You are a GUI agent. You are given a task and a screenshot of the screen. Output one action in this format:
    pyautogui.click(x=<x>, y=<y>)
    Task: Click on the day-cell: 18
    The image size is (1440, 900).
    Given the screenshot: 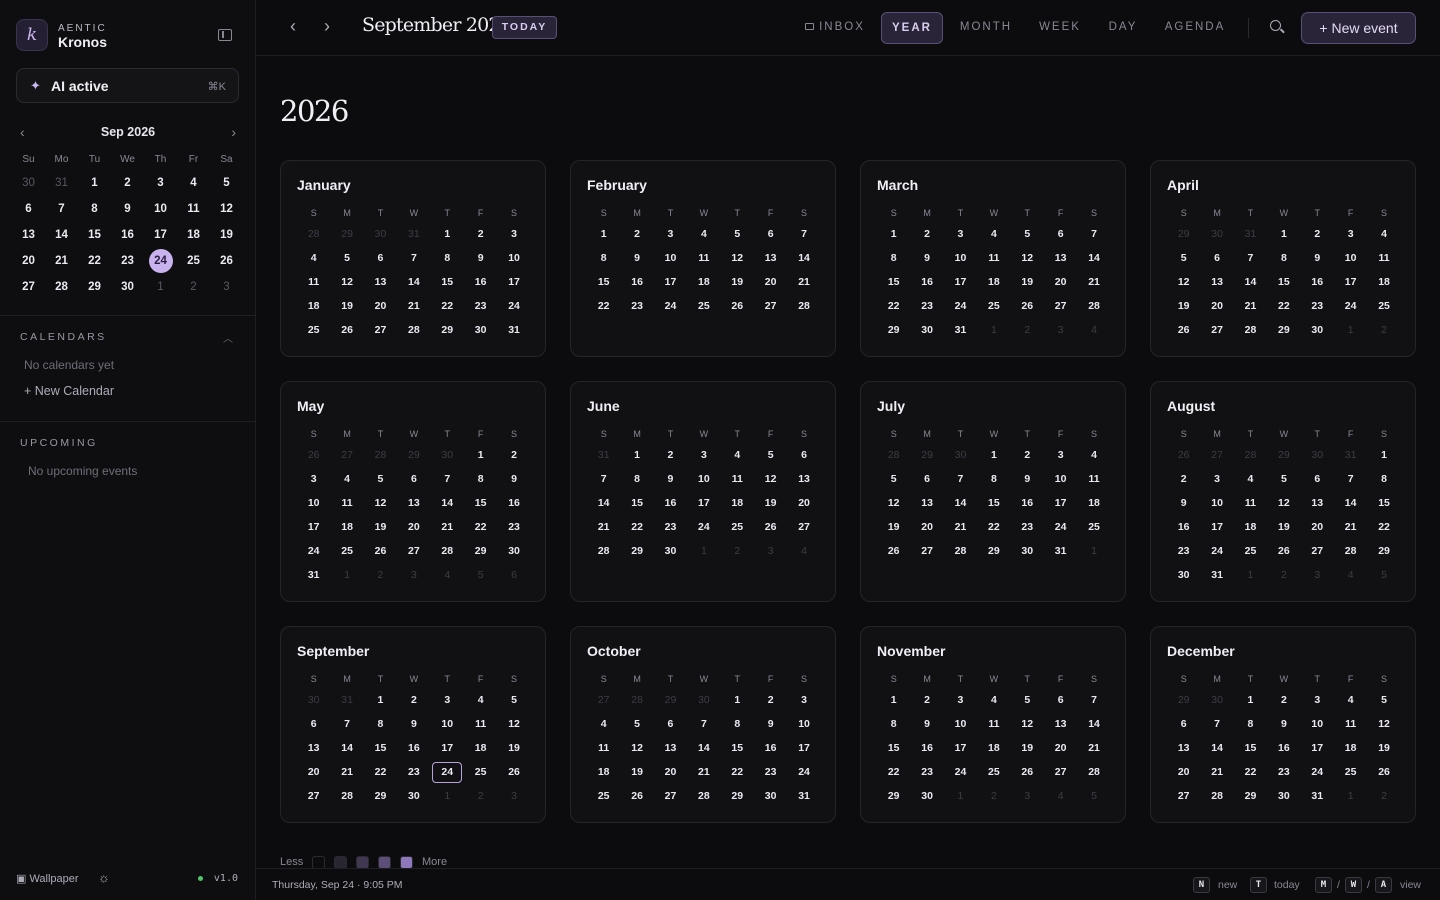 What is the action you would take?
    pyautogui.click(x=737, y=503)
    